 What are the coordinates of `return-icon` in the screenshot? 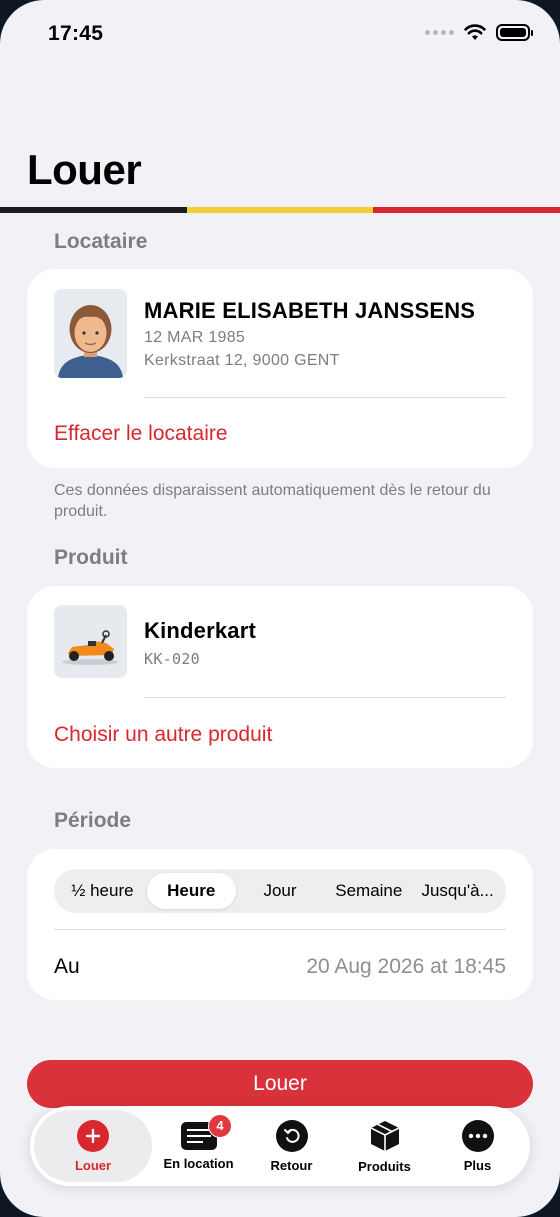 It's located at (291, 1135).